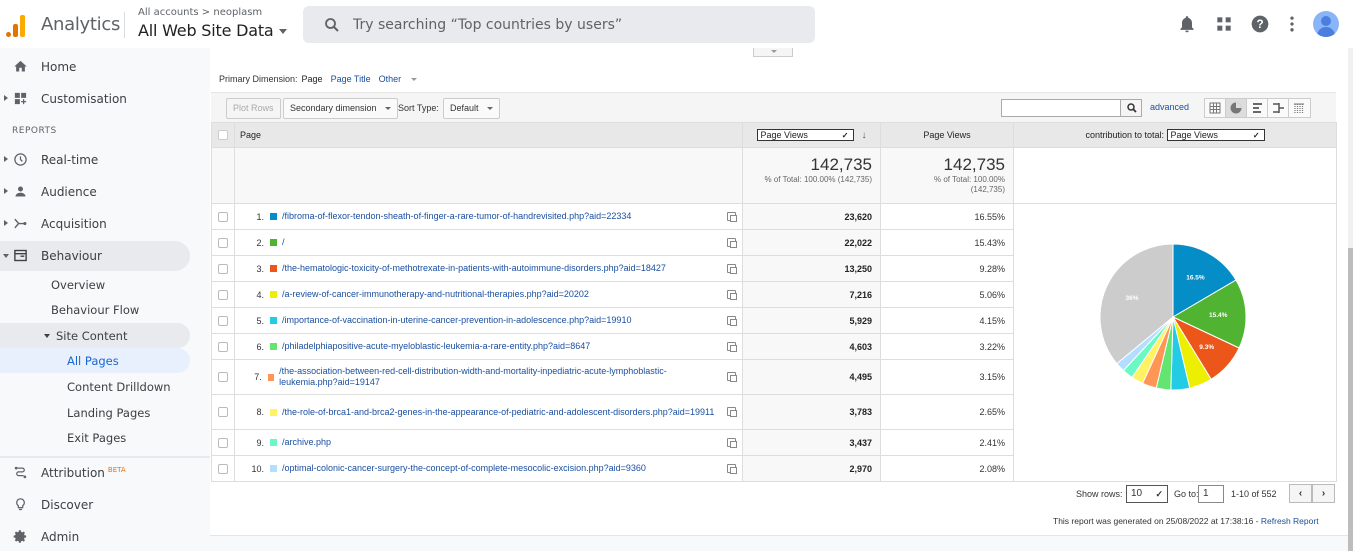 The width and height of the screenshot is (1353, 552). Describe the element at coordinates (1257, 108) in the screenshot. I see `performance-view-button` at that location.